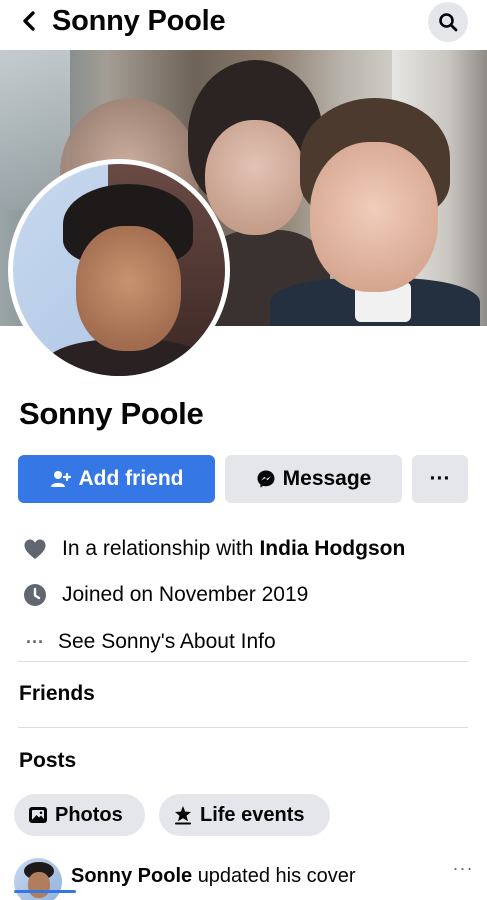 The width and height of the screenshot is (487, 900). Describe the element at coordinates (131, 478) in the screenshot. I see `add-friend-label: Add friend` at that location.